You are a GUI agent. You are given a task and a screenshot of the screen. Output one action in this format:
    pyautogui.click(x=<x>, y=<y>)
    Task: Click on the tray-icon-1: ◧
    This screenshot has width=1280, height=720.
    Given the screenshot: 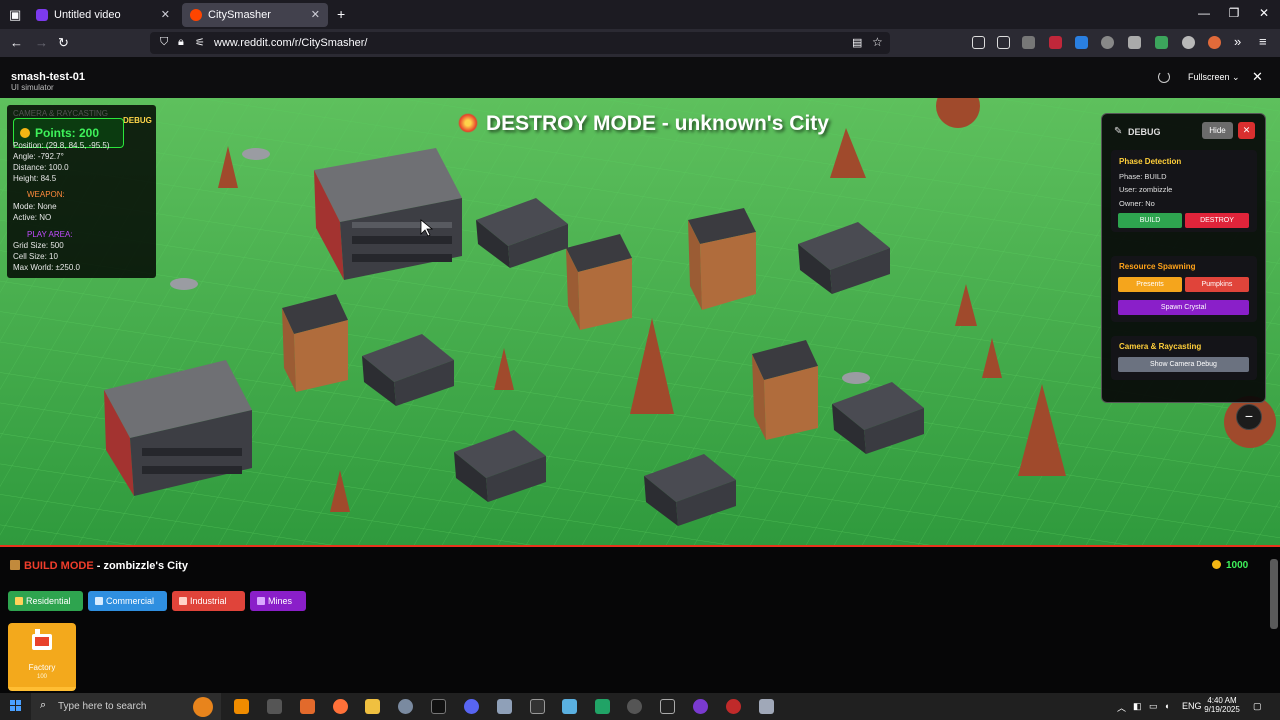 What is the action you would take?
    pyautogui.click(x=1137, y=706)
    